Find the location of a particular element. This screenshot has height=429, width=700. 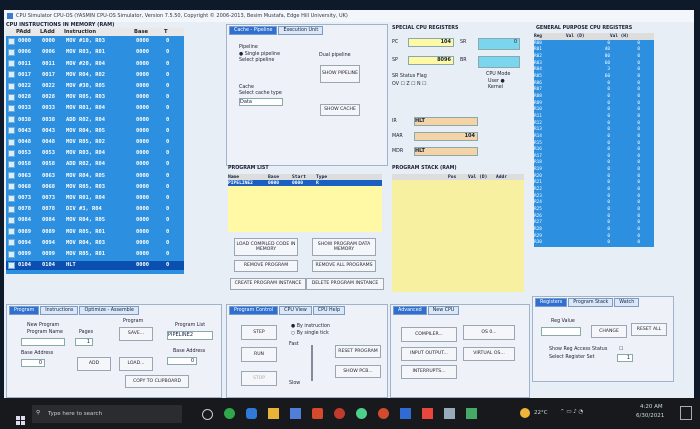

app-icon-red is located at coordinates (427, 413).